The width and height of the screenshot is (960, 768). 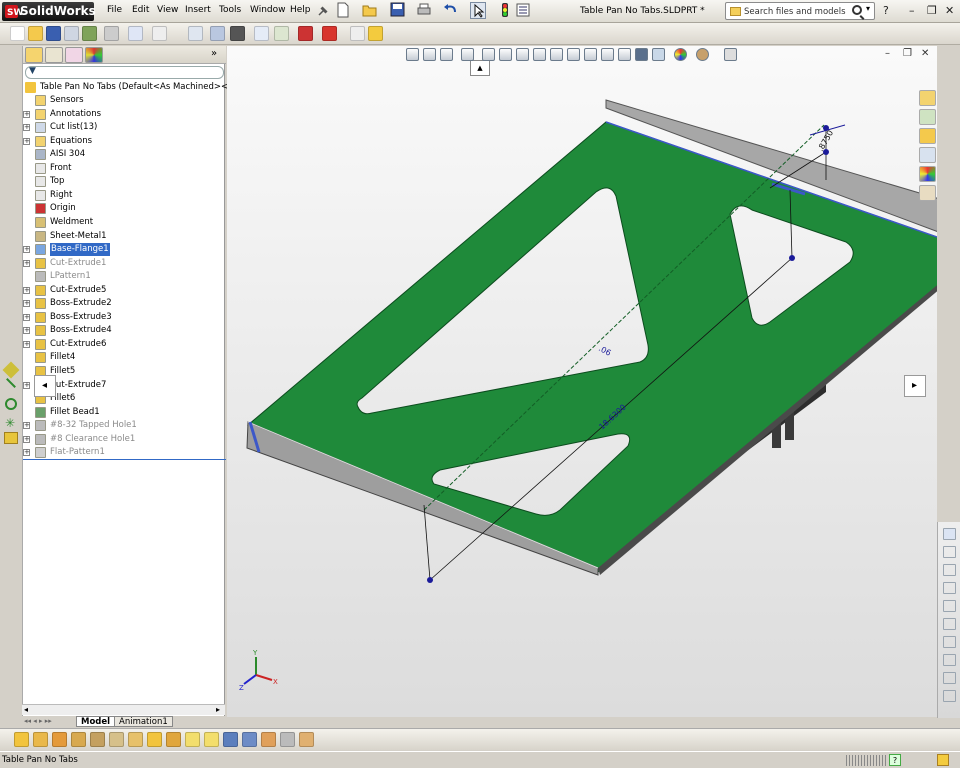 I want to click on hidden-removed-icon, so click(x=607, y=54).